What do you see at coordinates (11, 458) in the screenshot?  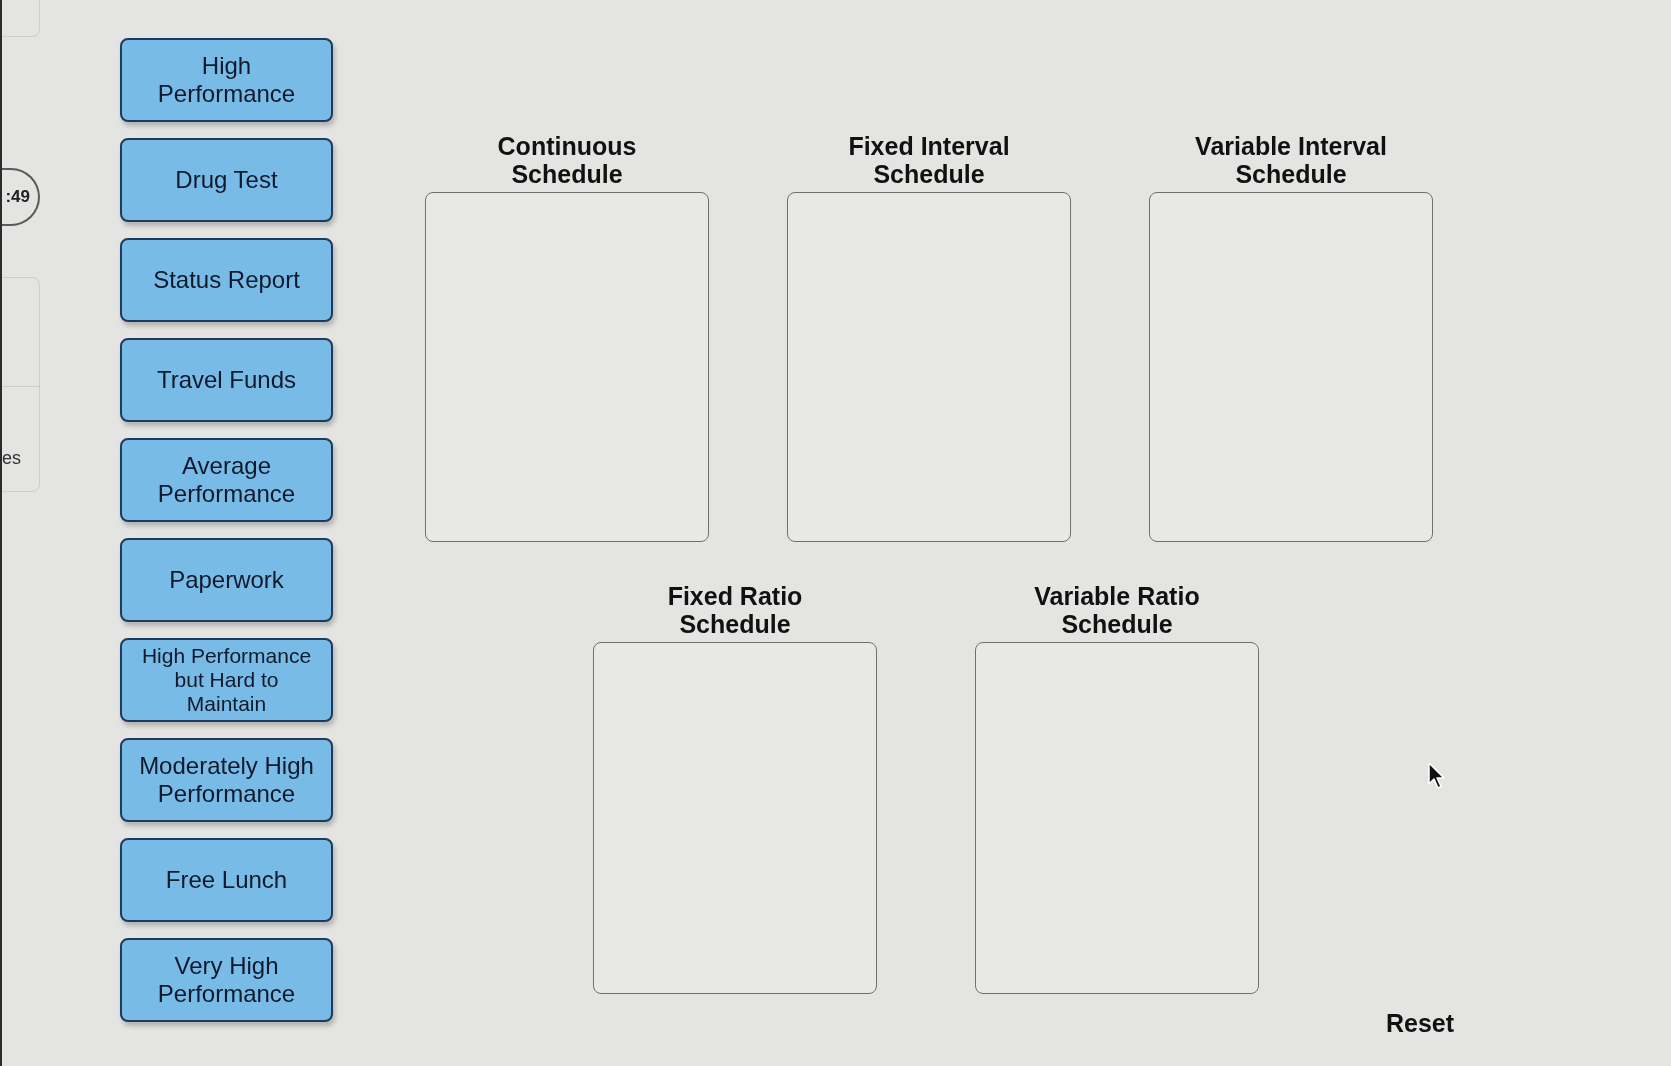 I see `panel-label: es` at bounding box center [11, 458].